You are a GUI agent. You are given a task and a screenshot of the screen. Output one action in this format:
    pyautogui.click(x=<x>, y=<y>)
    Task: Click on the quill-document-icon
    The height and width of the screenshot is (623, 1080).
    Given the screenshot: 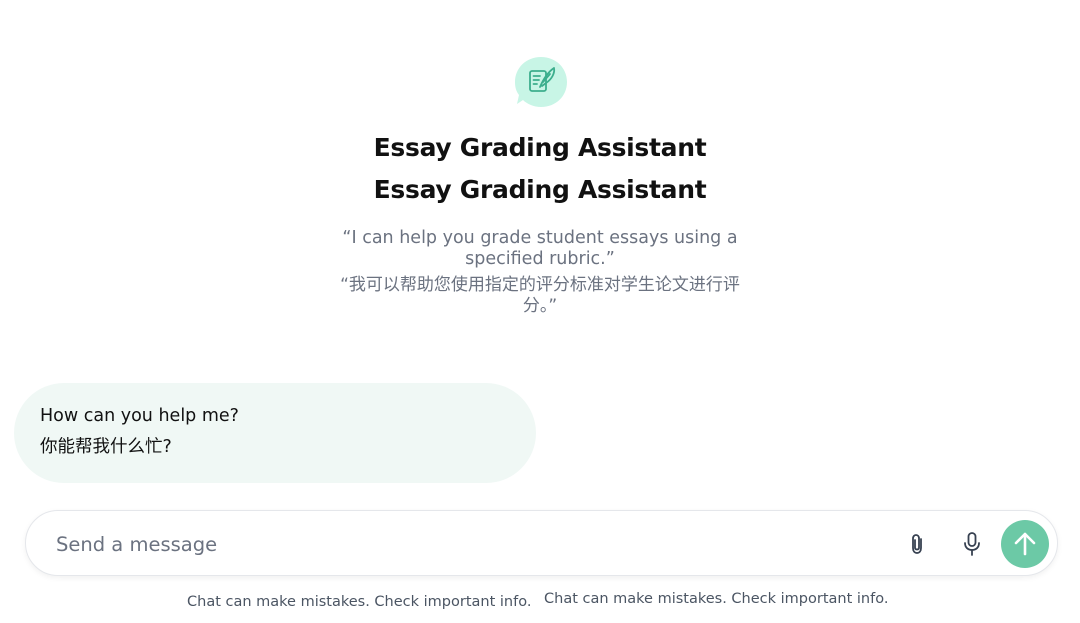 What is the action you would take?
    pyautogui.click(x=541, y=82)
    